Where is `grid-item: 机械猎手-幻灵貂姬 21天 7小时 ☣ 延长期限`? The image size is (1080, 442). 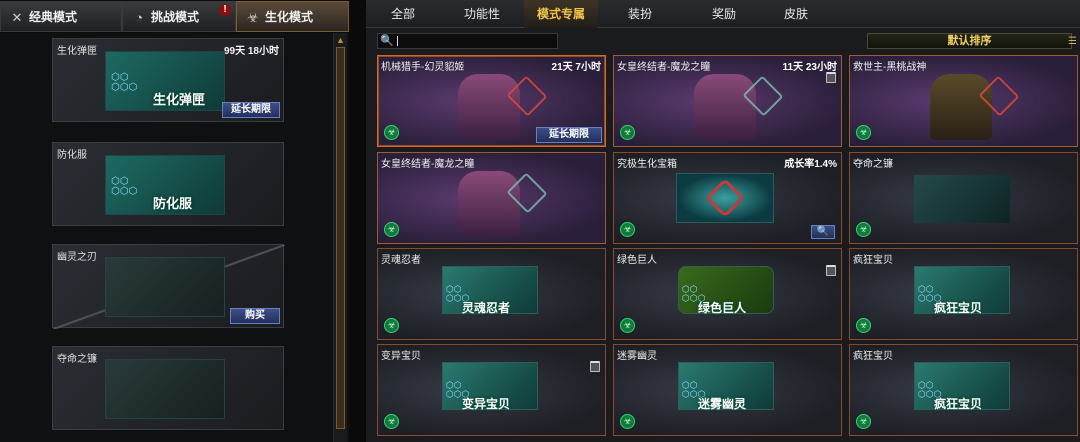
grid-item: 机械猎手-幻灵貂姬 21天 7小时 ☣ 延长期限 is located at coordinates (491, 101).